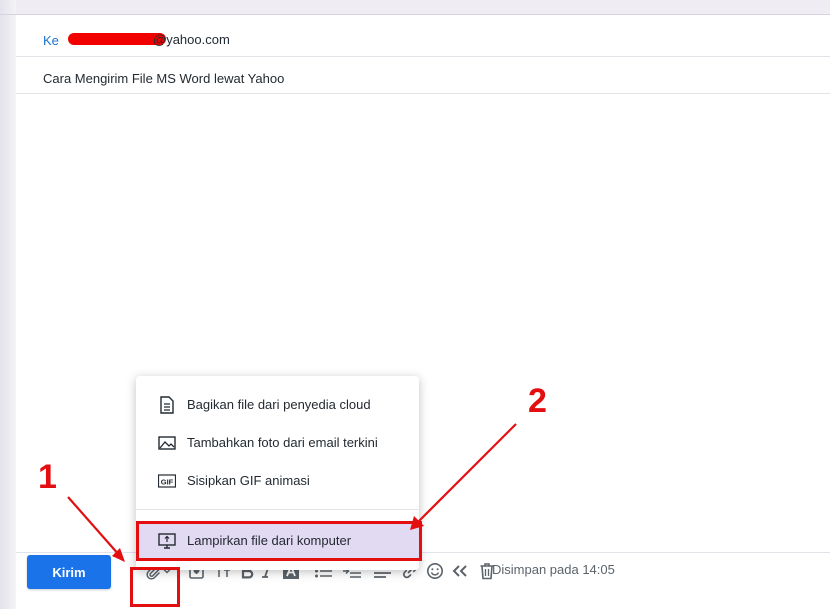 This screenshot has height=609, width=830. I want to click on image-icon, so click(167, 443).